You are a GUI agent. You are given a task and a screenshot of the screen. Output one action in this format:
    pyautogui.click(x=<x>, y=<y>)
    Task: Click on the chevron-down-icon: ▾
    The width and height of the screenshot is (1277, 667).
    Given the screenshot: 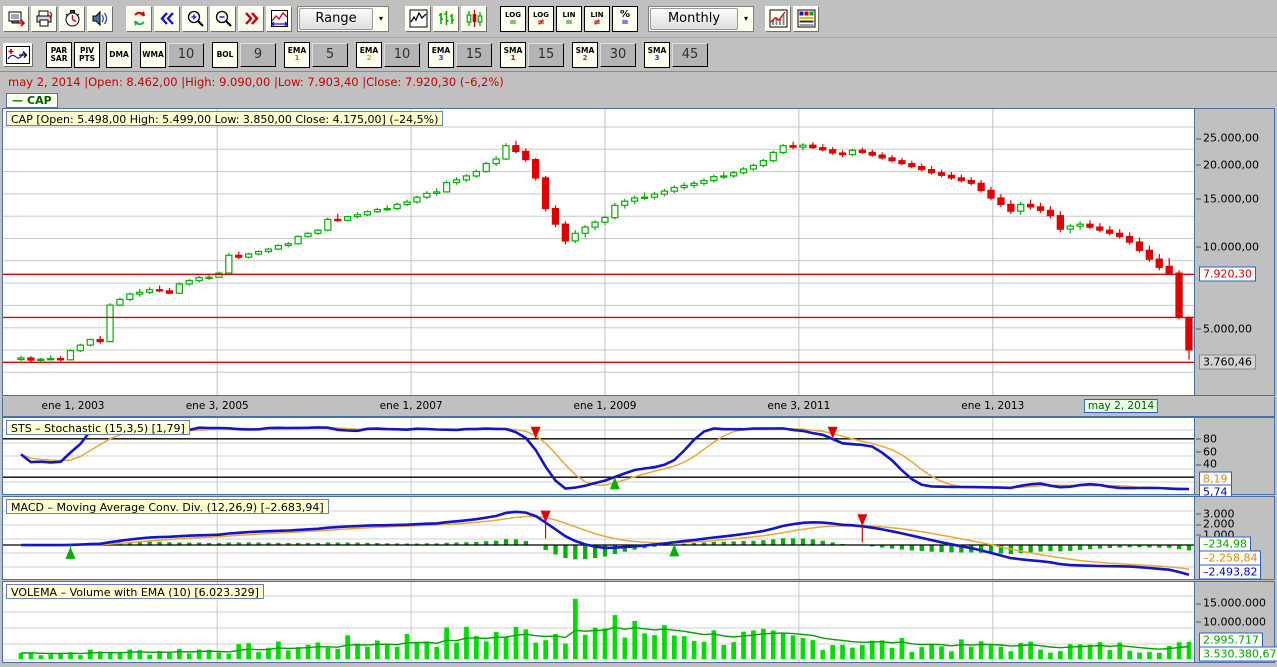 What is the action you would take?
    pyautogui.click(x=380, y=18)
    